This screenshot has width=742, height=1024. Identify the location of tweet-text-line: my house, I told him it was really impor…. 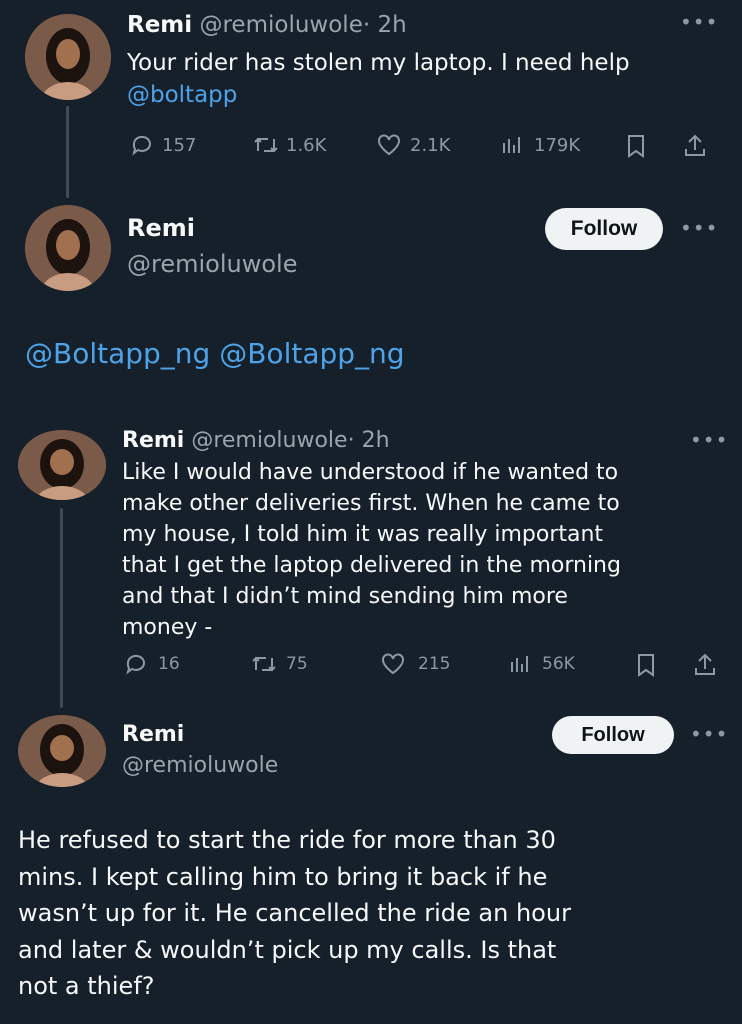
(363, 534).